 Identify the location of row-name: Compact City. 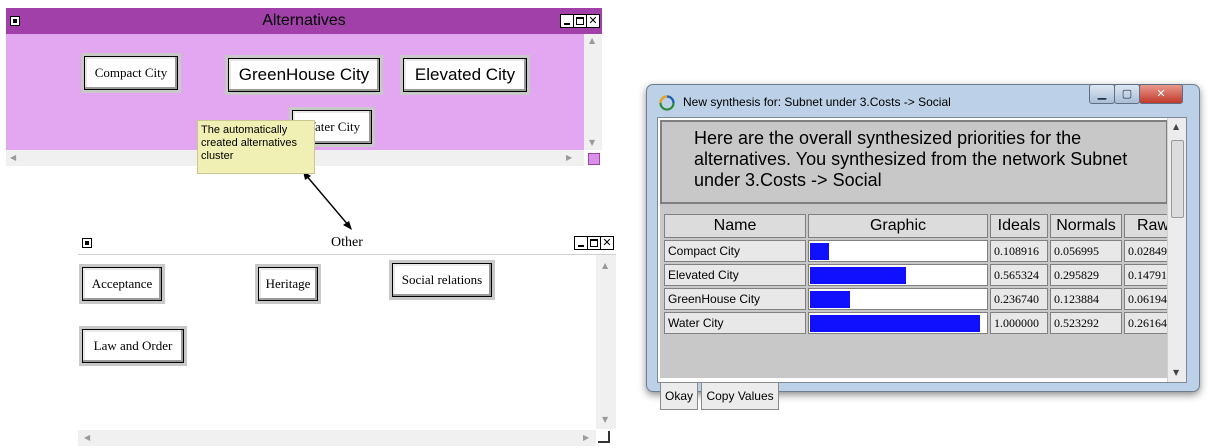
(735, 251).